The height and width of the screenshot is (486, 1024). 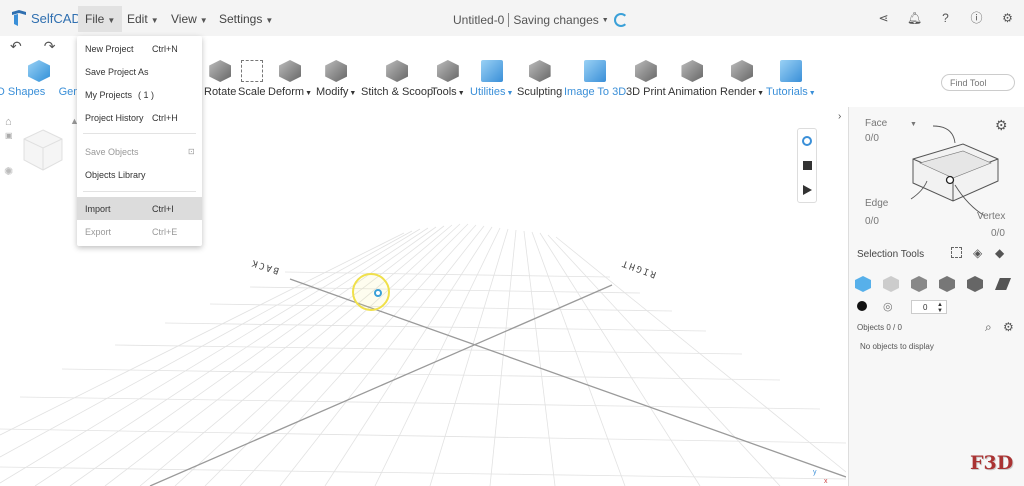 What do you see at coordinates (16, 46) in the screenshot?
I see `undo-icon: ↶` at bounding box center [16, 46].